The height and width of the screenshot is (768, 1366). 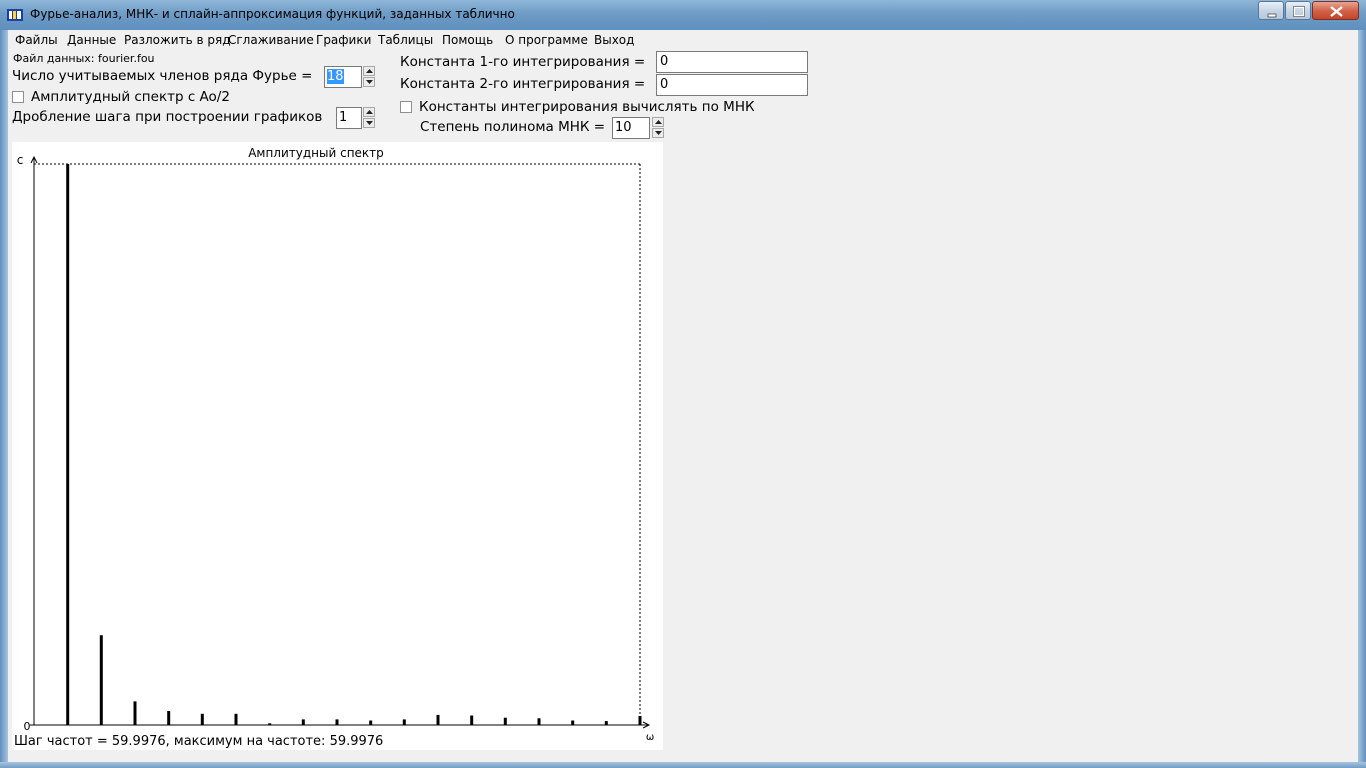 What do you see at coordinates (650, 737) in the screenshot?
I see `x-axis-label: ω` at bounding box center [650, 737].